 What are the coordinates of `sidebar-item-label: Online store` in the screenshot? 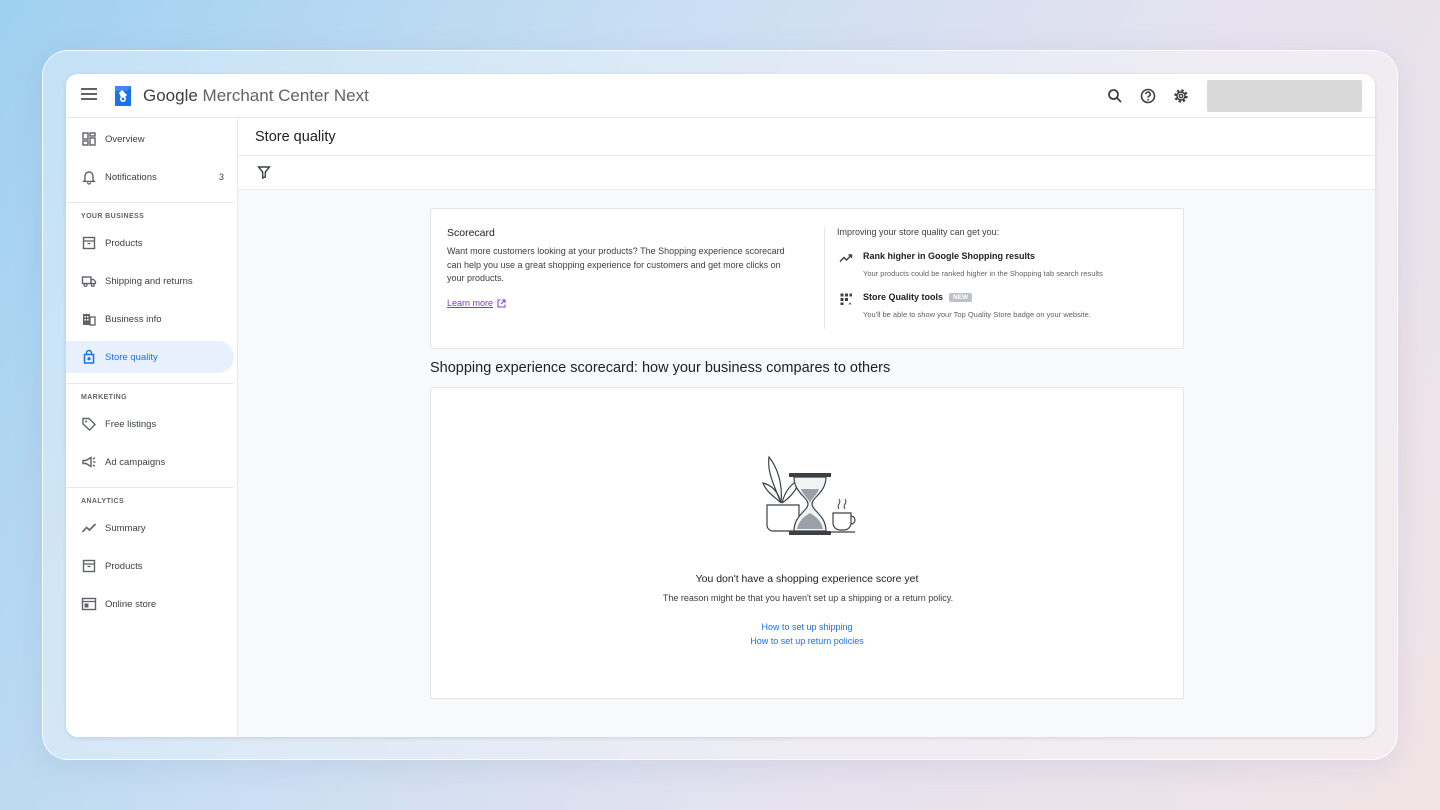 It's located at (131, 604).